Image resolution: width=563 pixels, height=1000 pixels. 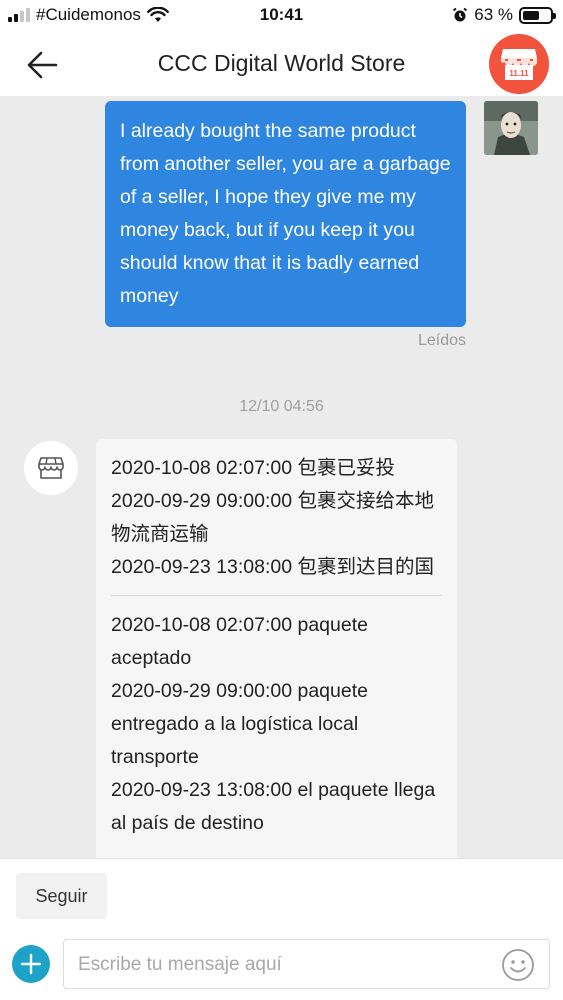 I want to click on user-avatar, so click(x=511, y=128).